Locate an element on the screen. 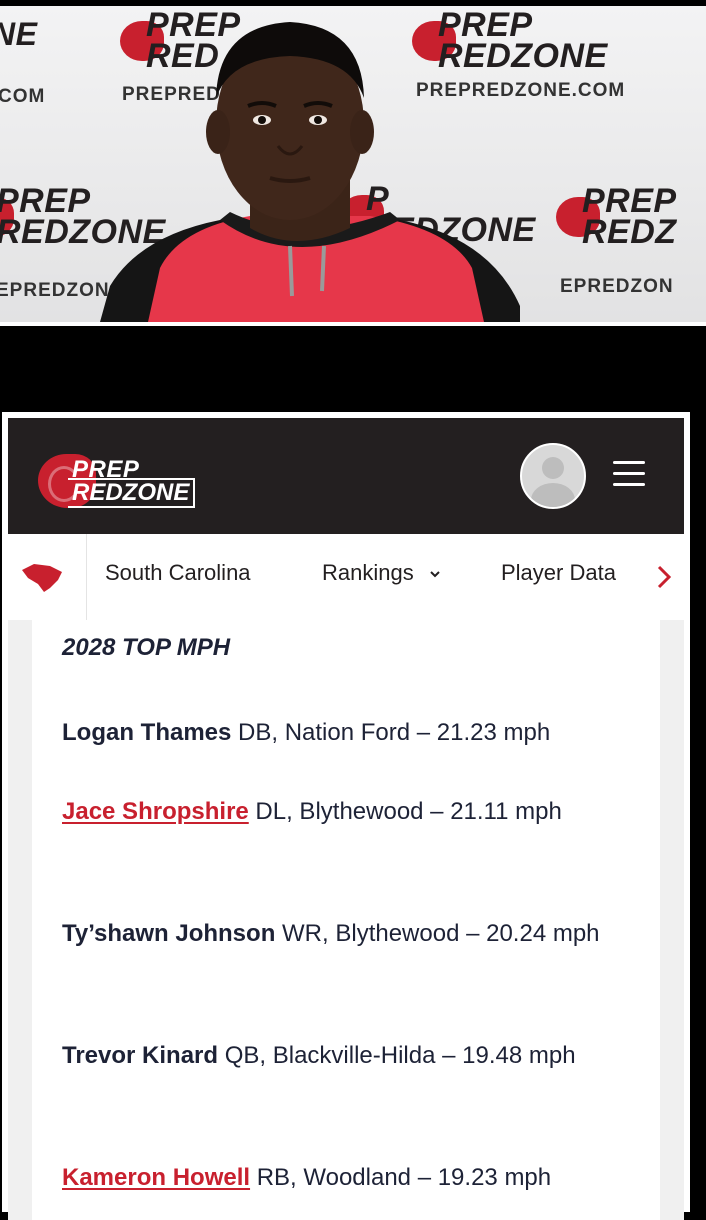 The height and width of the screenshot is (1220, 706). article-heading: 2028 TOP MPH is located at coordinates (146, 647).